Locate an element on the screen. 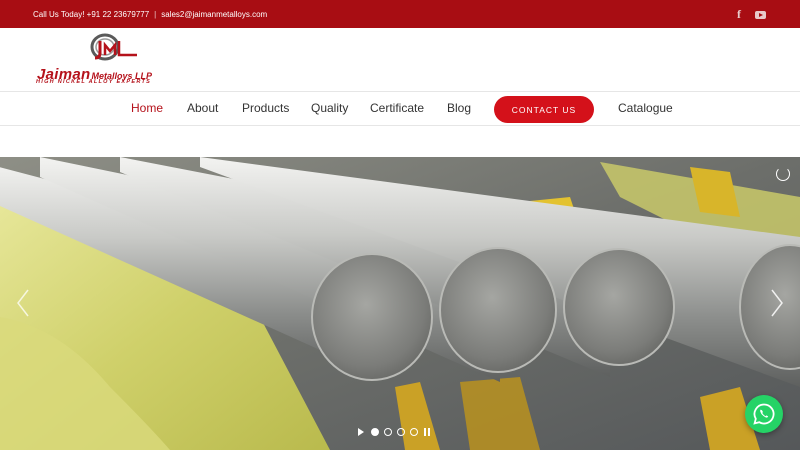  pause-icon is located at coordinates (427, 432).